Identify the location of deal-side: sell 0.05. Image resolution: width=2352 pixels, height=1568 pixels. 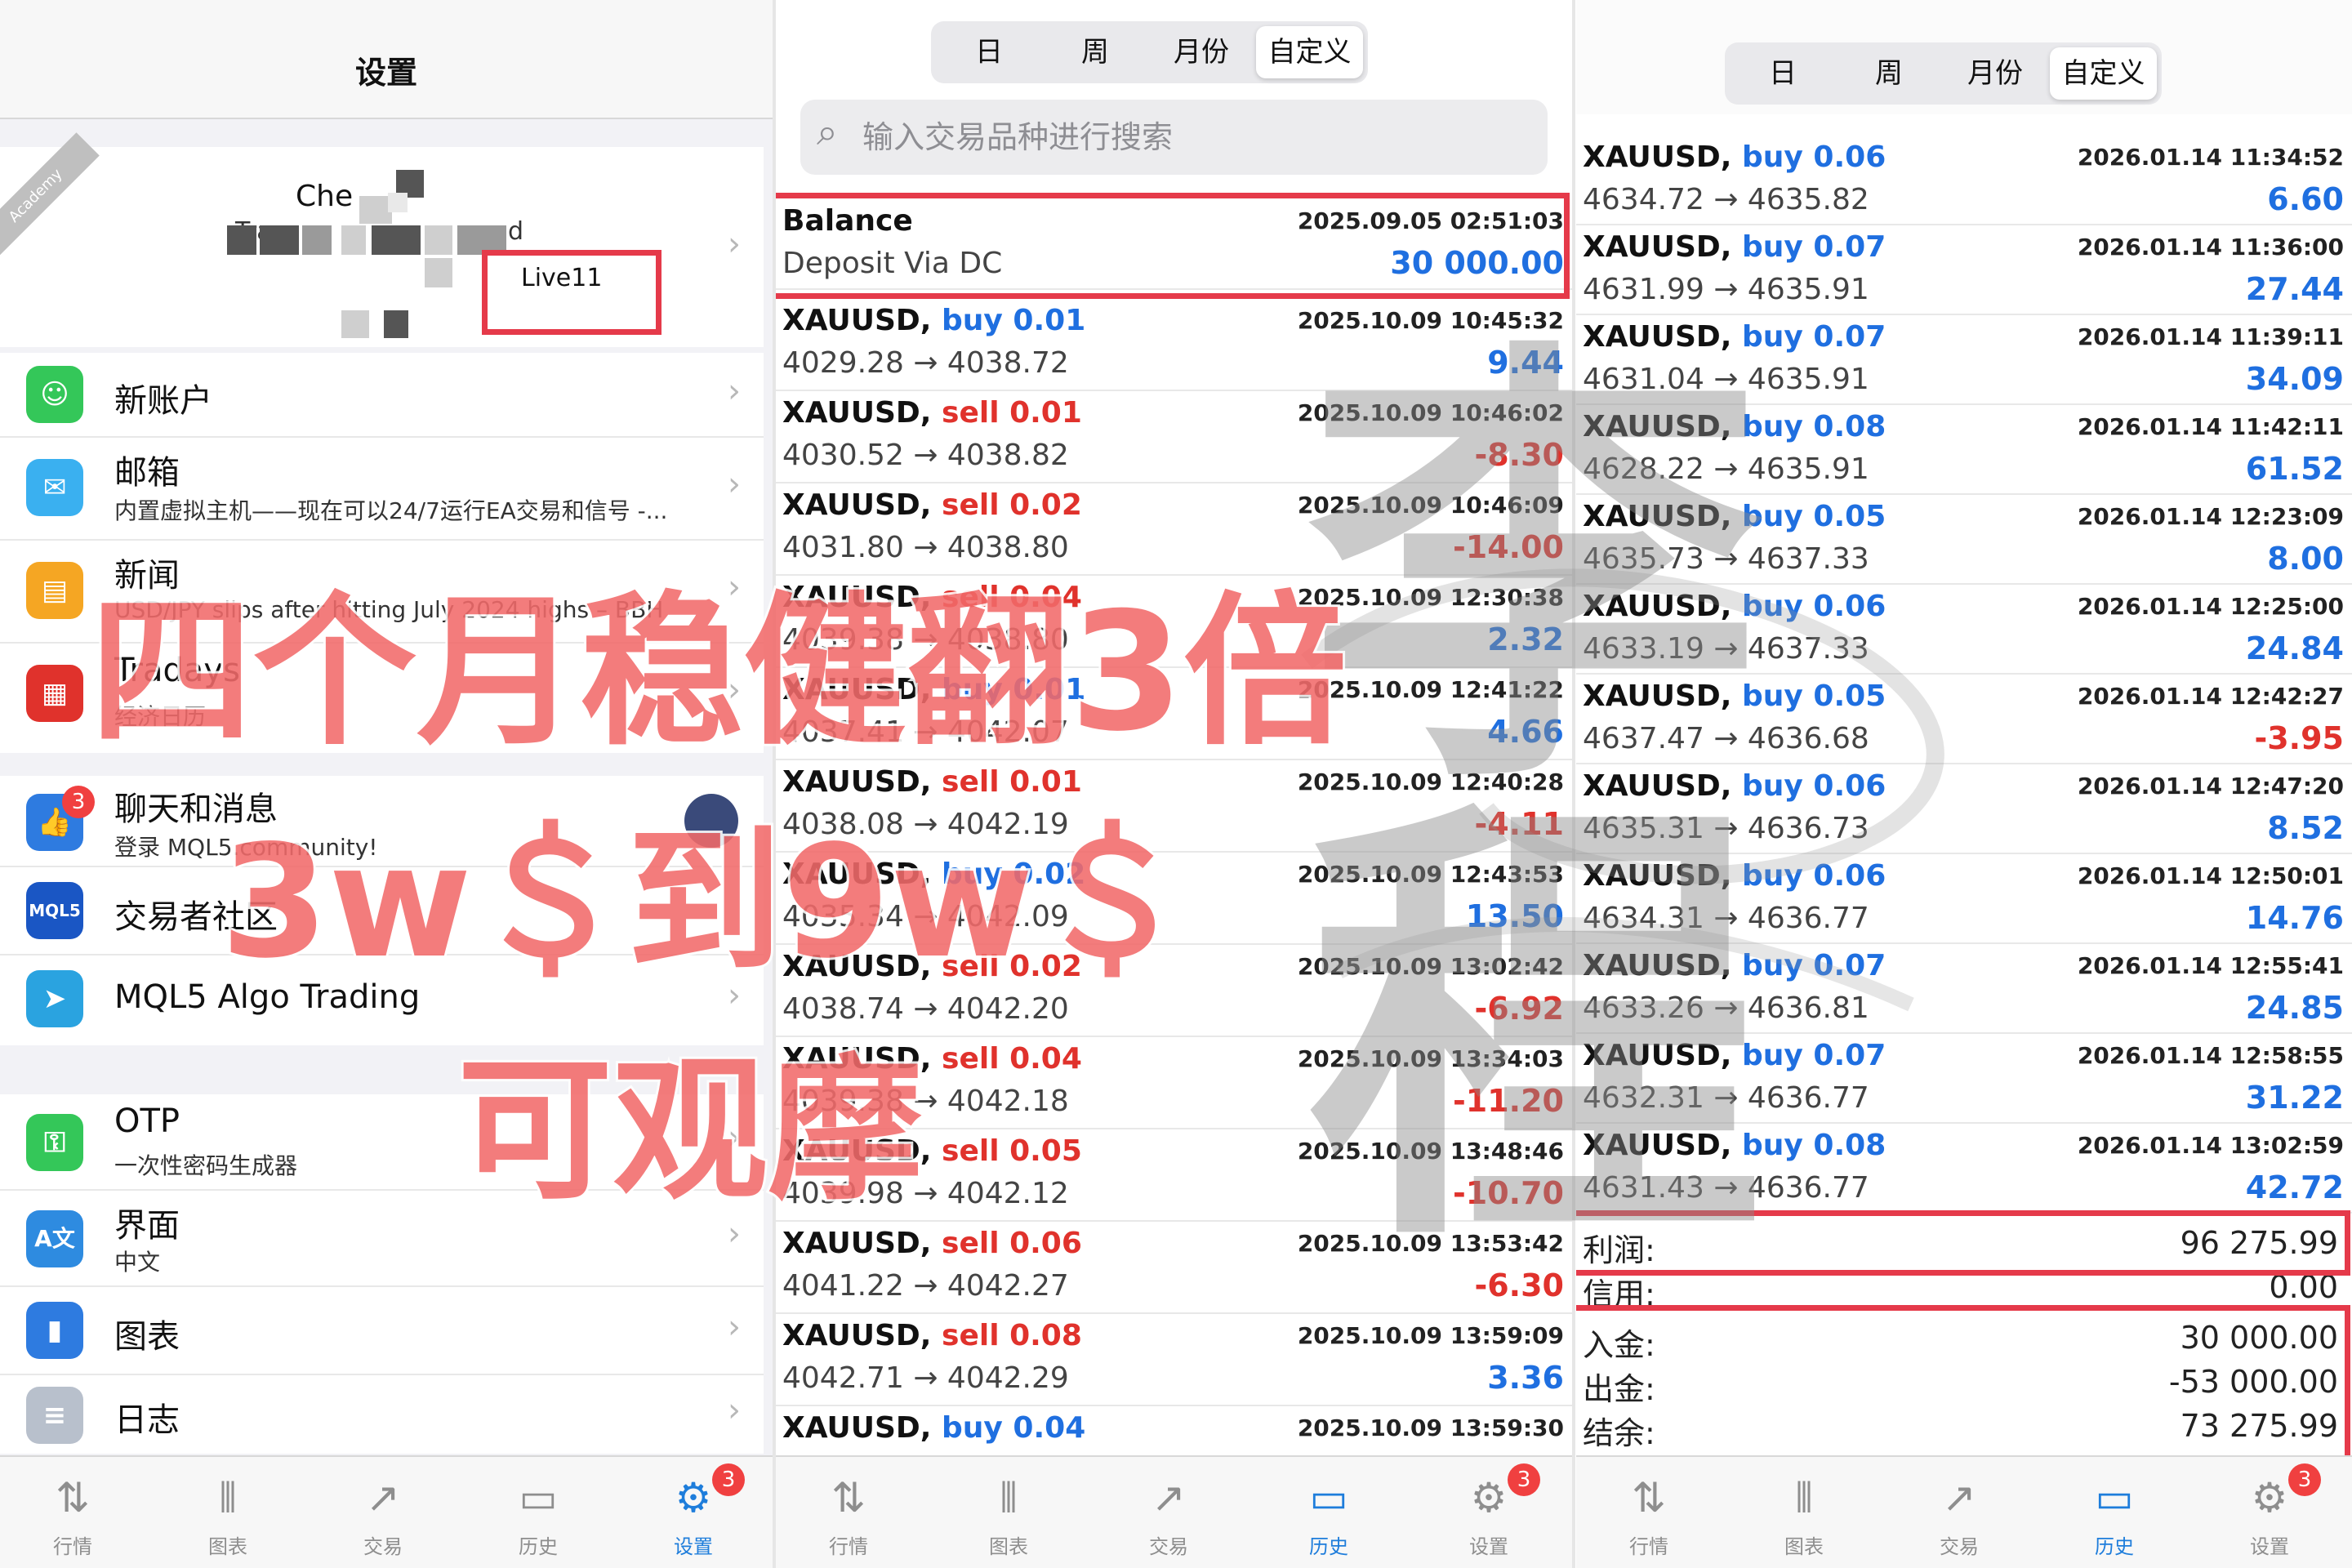
(1012, 1151).